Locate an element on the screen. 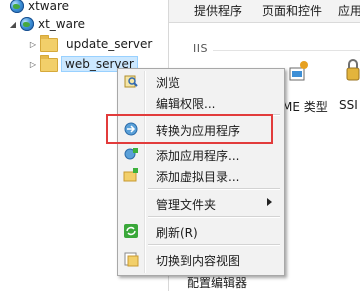 This screenshot has width=360, height=291. menu-item-manage-folder: 管理文件夹 is located at coordinates (201, 203).